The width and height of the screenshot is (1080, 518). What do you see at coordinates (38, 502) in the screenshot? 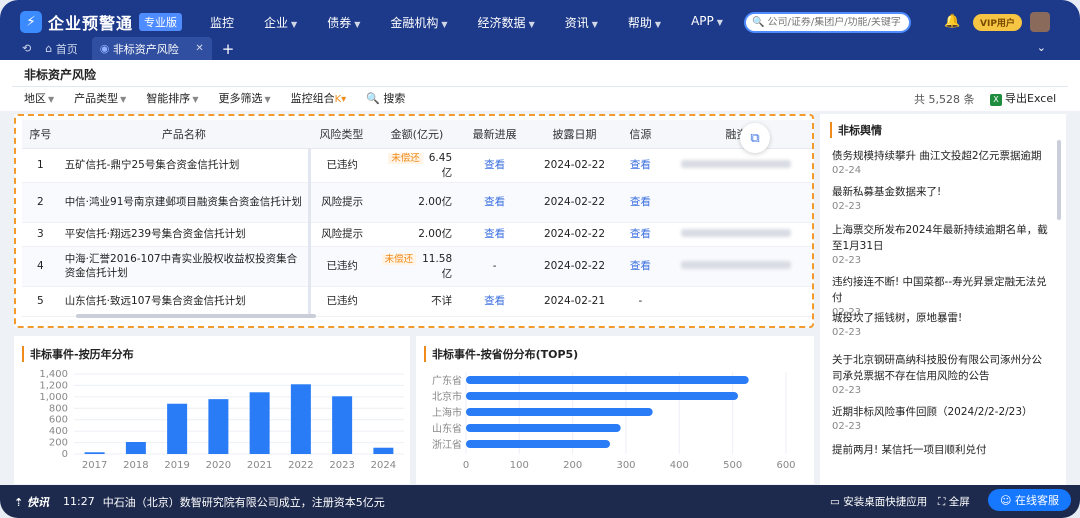
I see `flash-news-text: 快讯` at bounding box center [38, 502].